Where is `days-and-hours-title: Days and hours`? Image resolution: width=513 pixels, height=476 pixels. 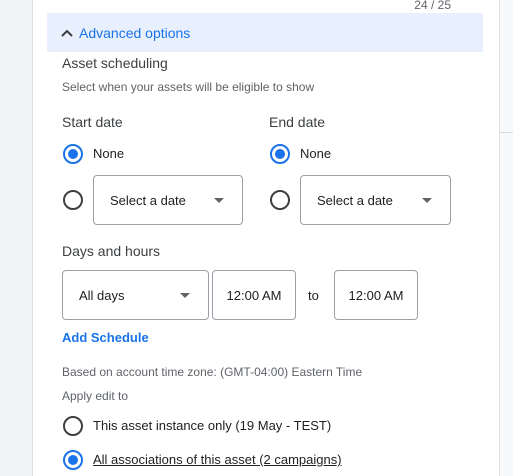 days-and-hours-title: Days and hours is located at coordinates (111, 251).